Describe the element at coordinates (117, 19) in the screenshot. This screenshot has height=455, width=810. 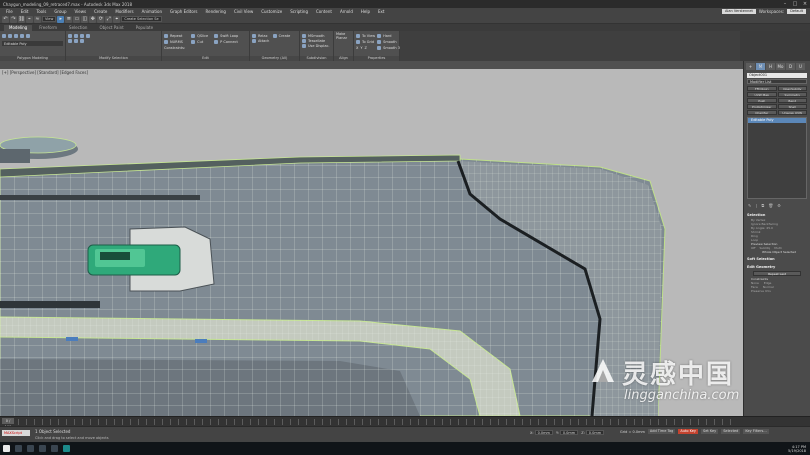
I see `snap-icon: ⌖` at that location.